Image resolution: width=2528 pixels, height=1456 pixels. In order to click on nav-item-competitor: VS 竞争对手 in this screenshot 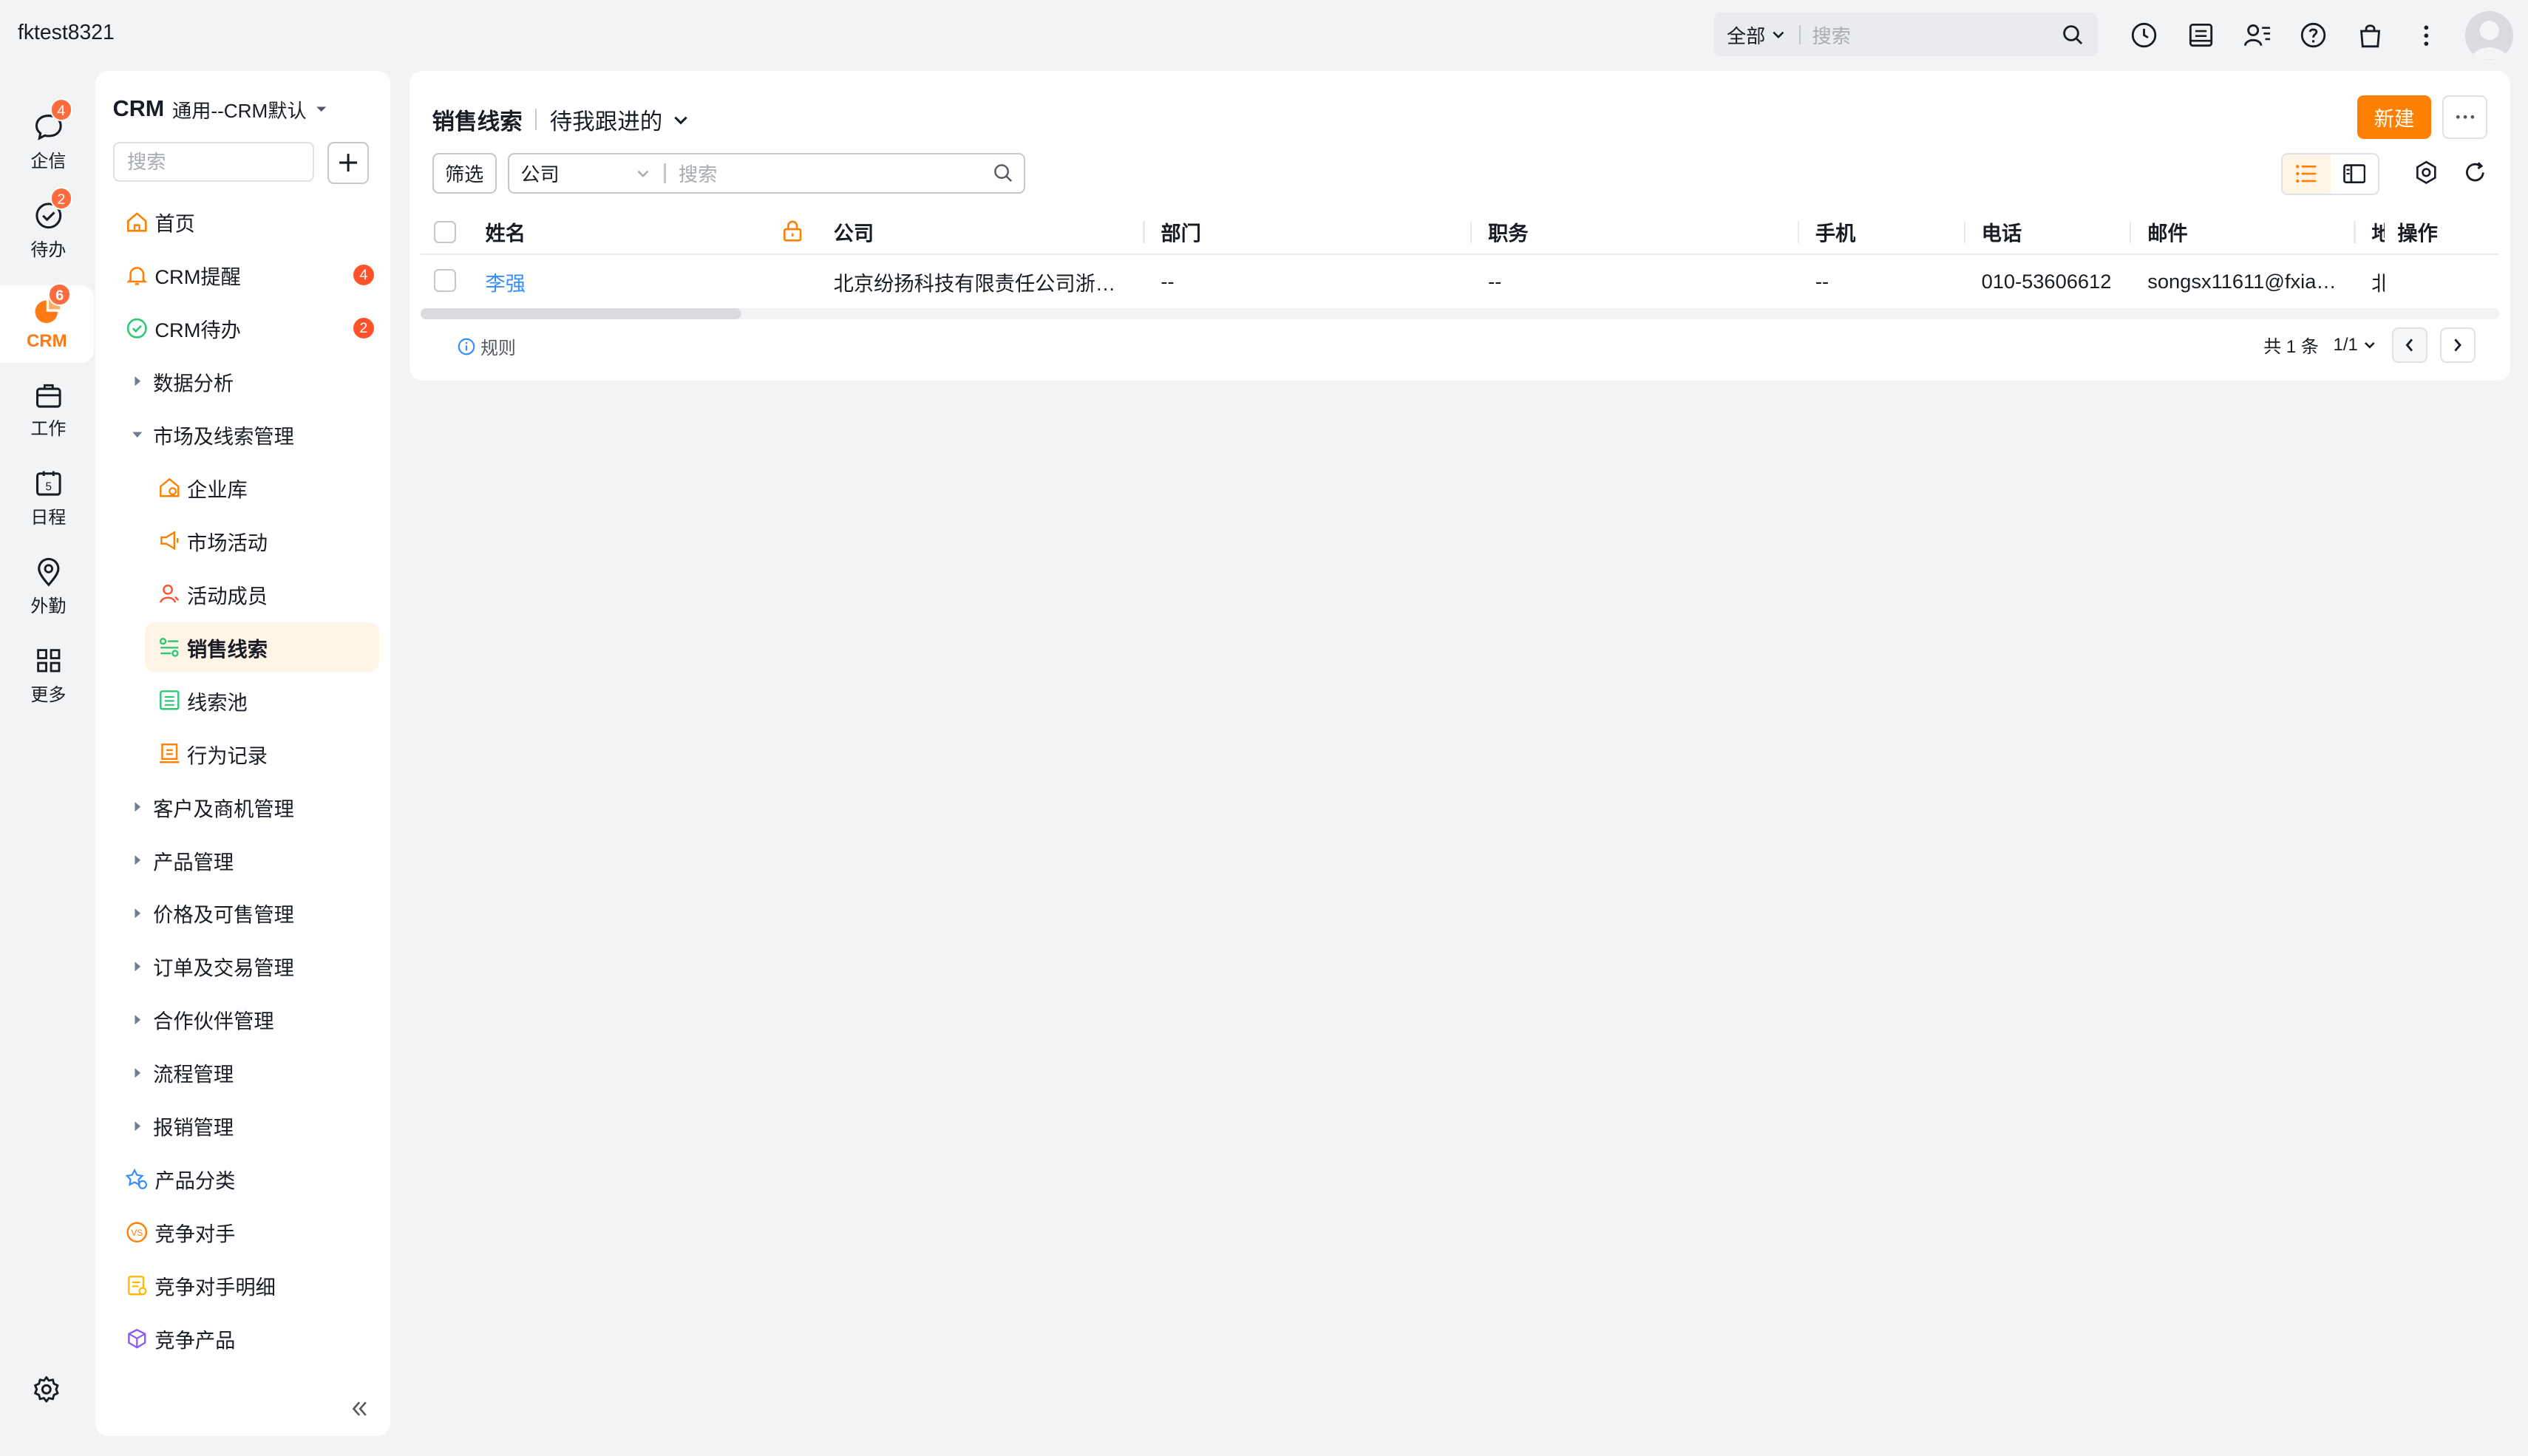, I will do `click(243, 1232)`.